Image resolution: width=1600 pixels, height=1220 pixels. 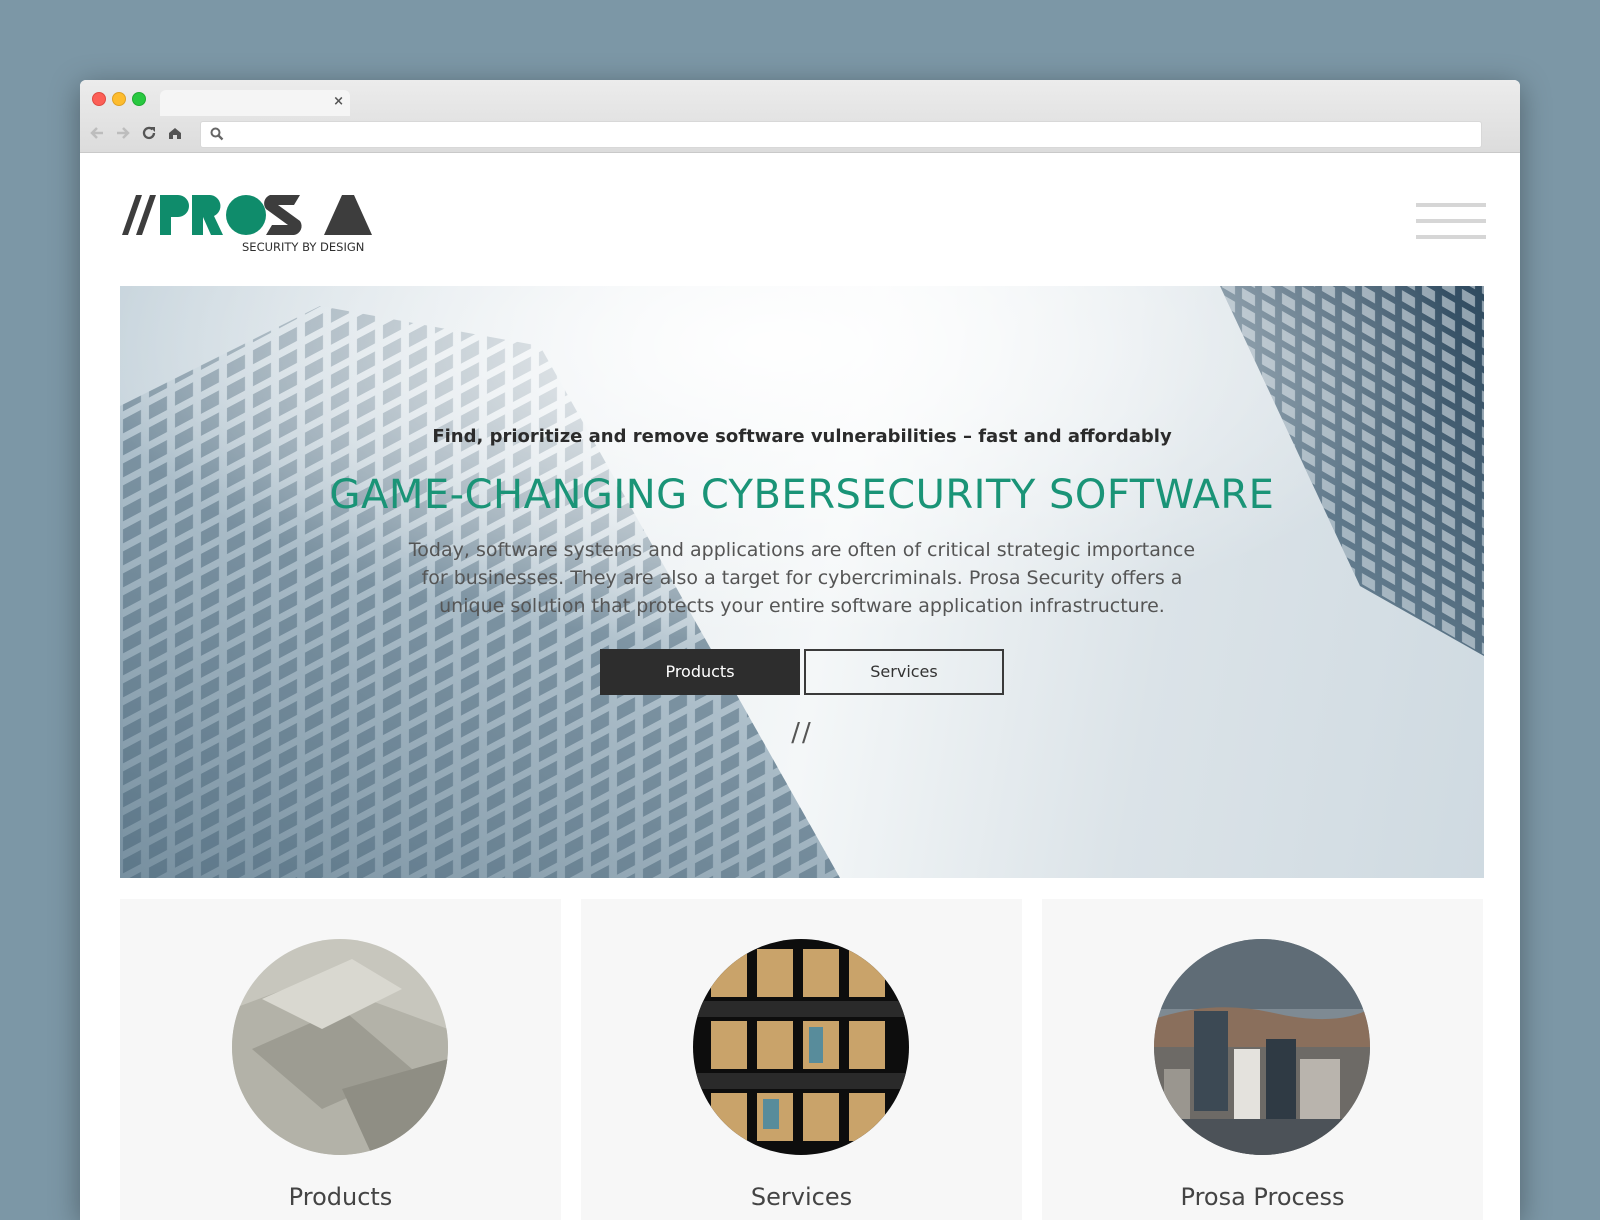 I want to click on tab-close-icon: ×, so click(x=338, y=102).